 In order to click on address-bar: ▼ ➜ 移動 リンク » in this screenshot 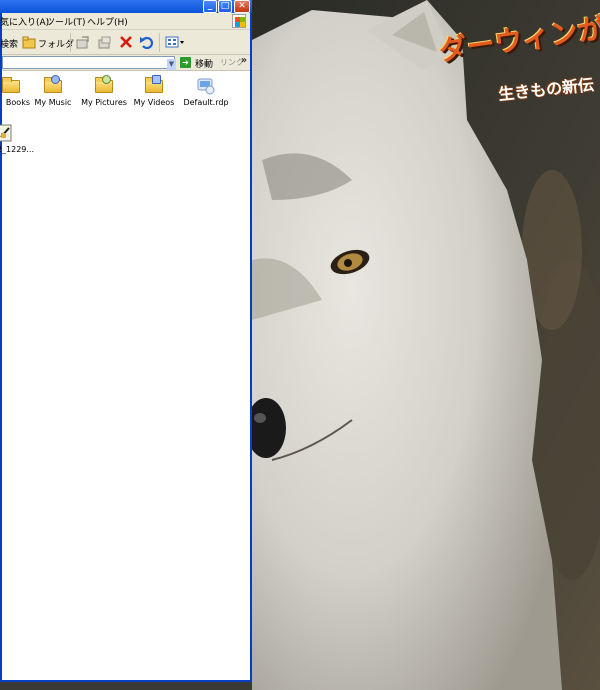, I will do `click(126, 63)`.